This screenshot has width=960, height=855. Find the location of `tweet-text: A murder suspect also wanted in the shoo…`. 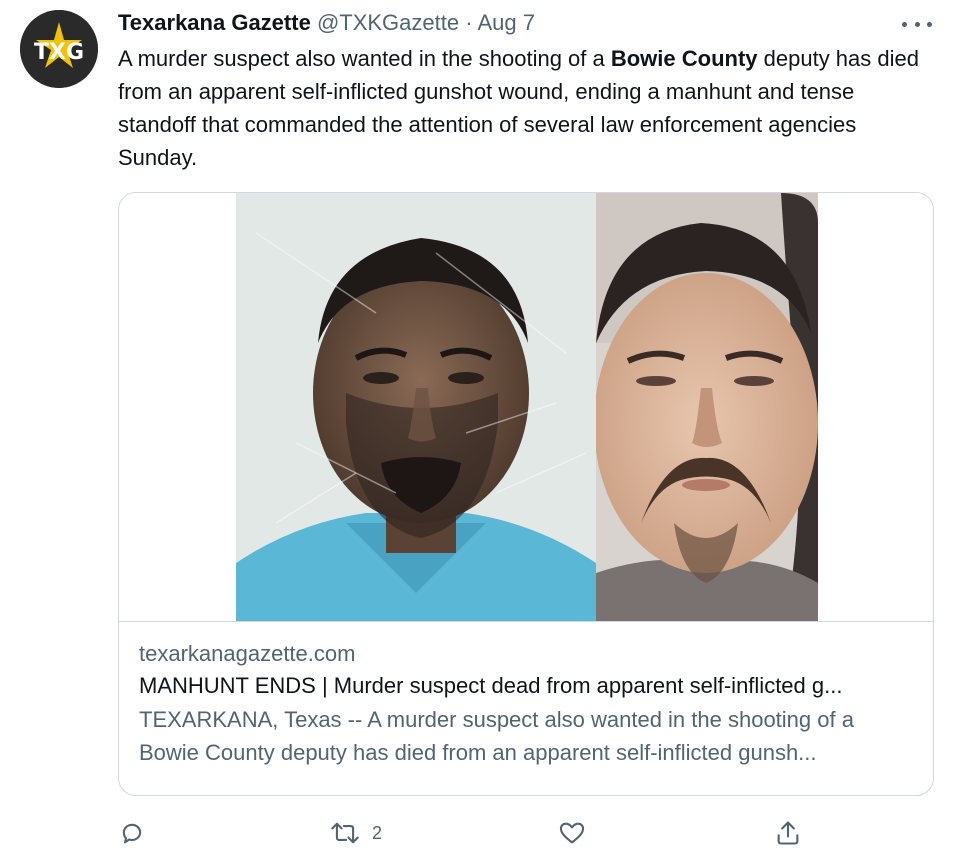

tweet-text: A murder suspect also wanted in the shoo… is located at coordinates (528, 108).